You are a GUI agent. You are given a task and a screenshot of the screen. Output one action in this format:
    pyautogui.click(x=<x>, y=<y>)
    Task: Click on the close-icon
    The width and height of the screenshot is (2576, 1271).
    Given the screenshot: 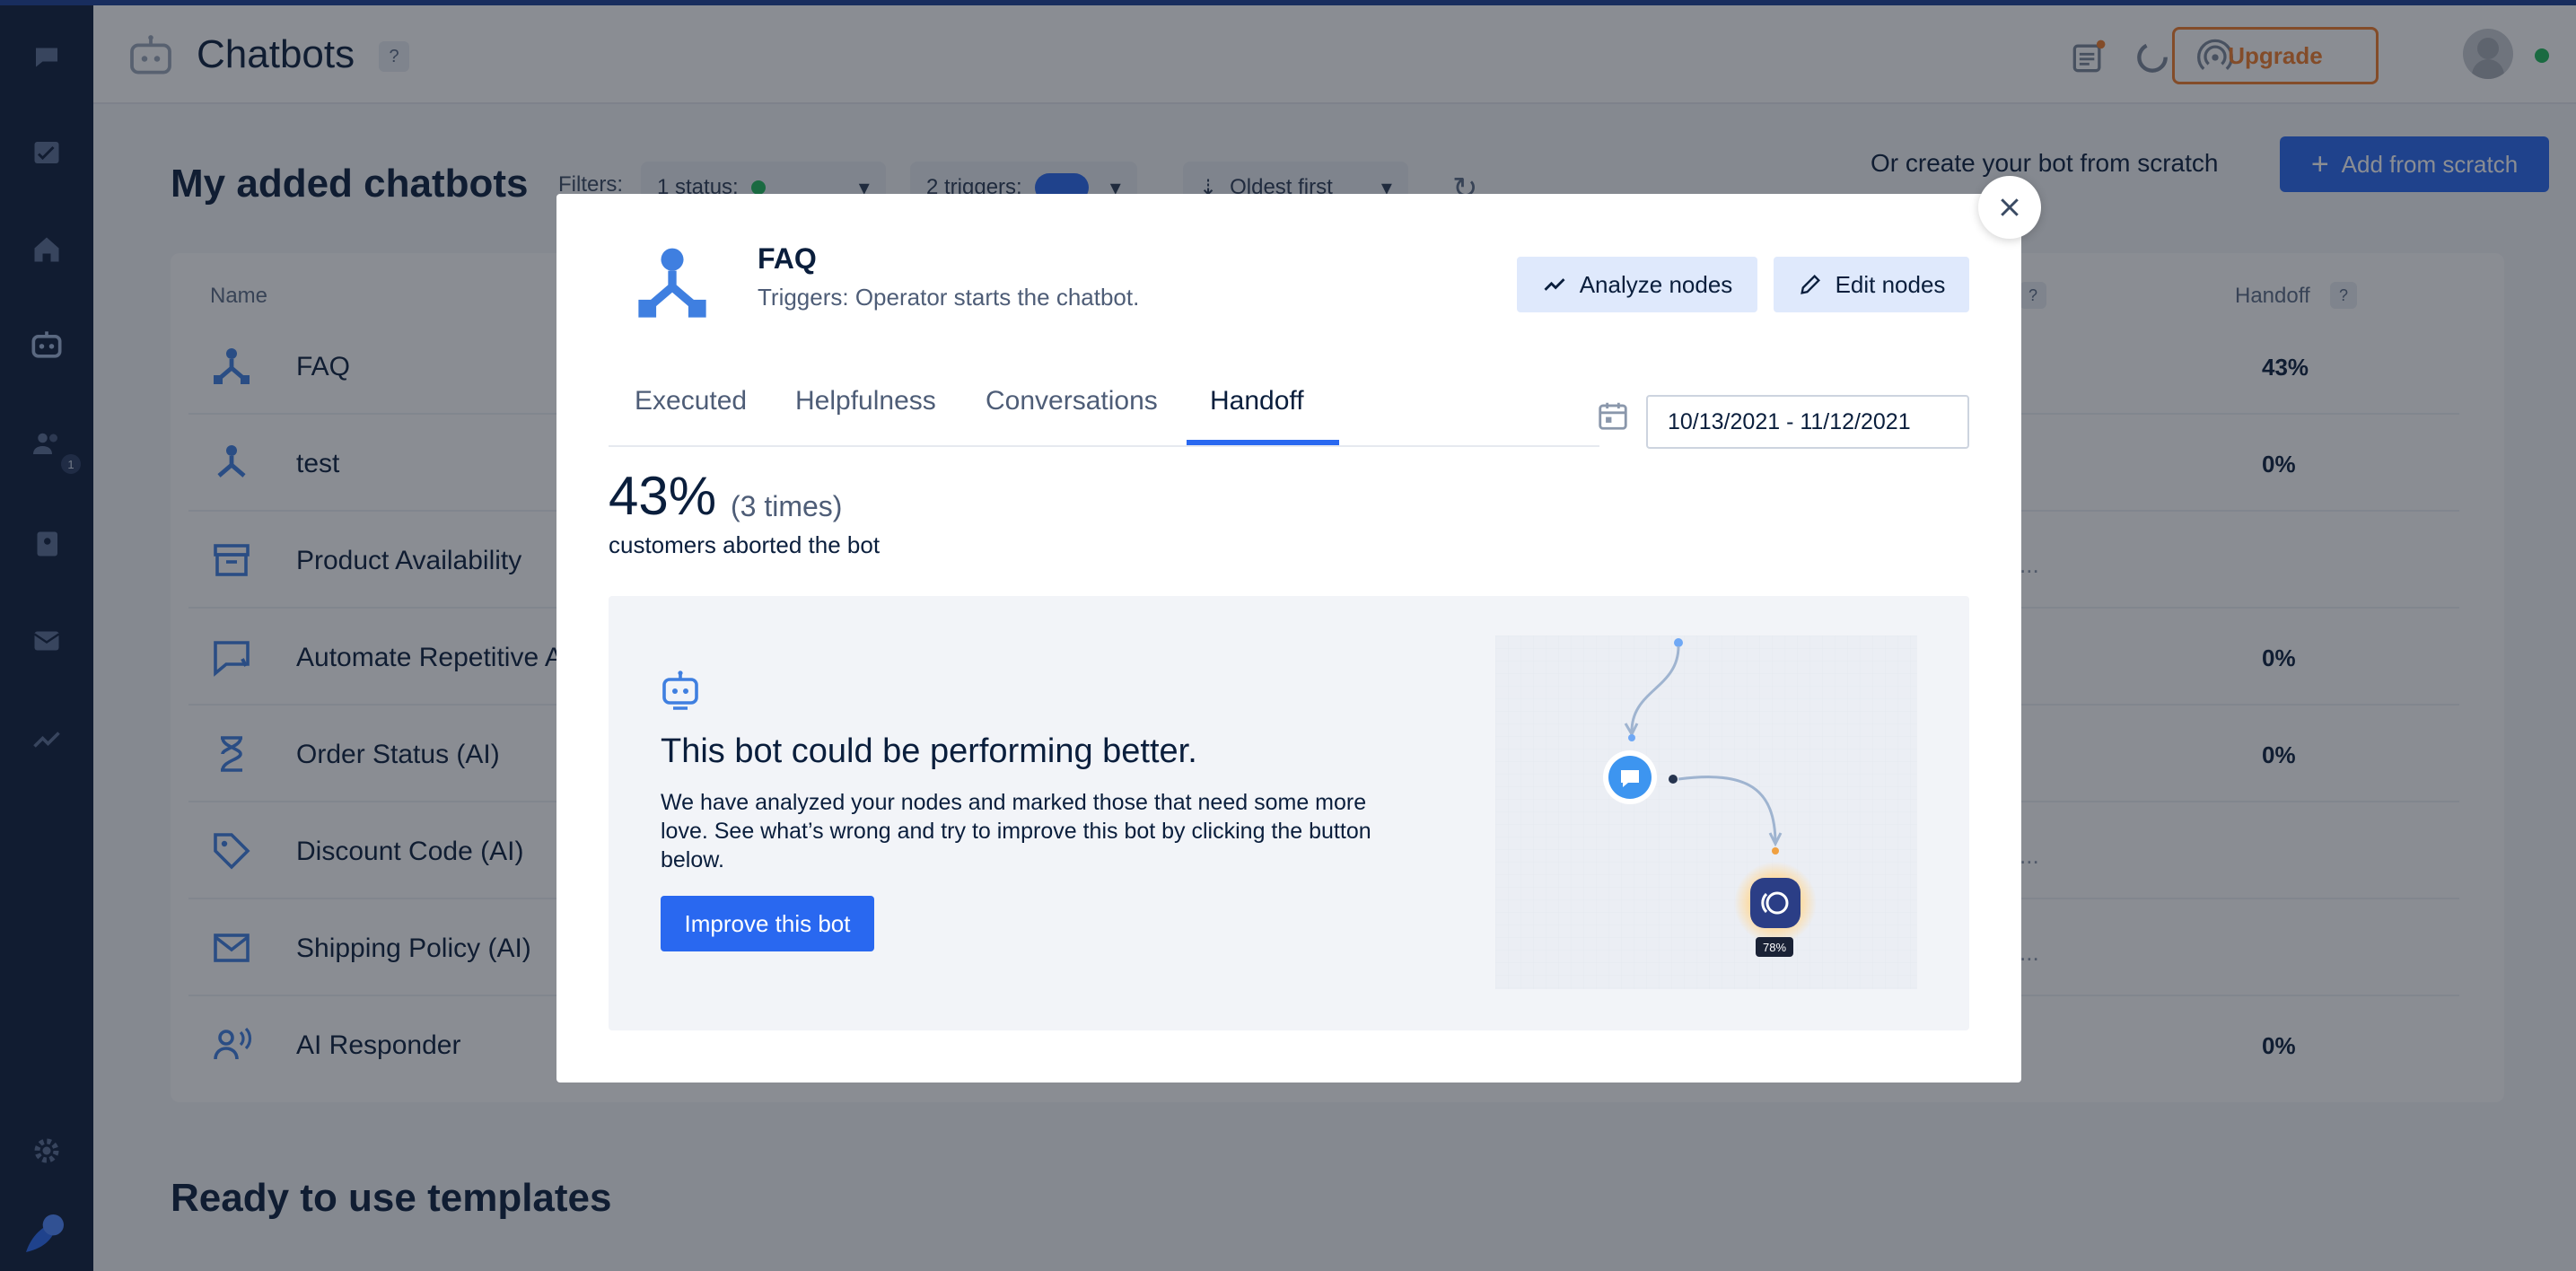 What is the action you would take?
    pyautogui.click(x=2010, y=207)
    